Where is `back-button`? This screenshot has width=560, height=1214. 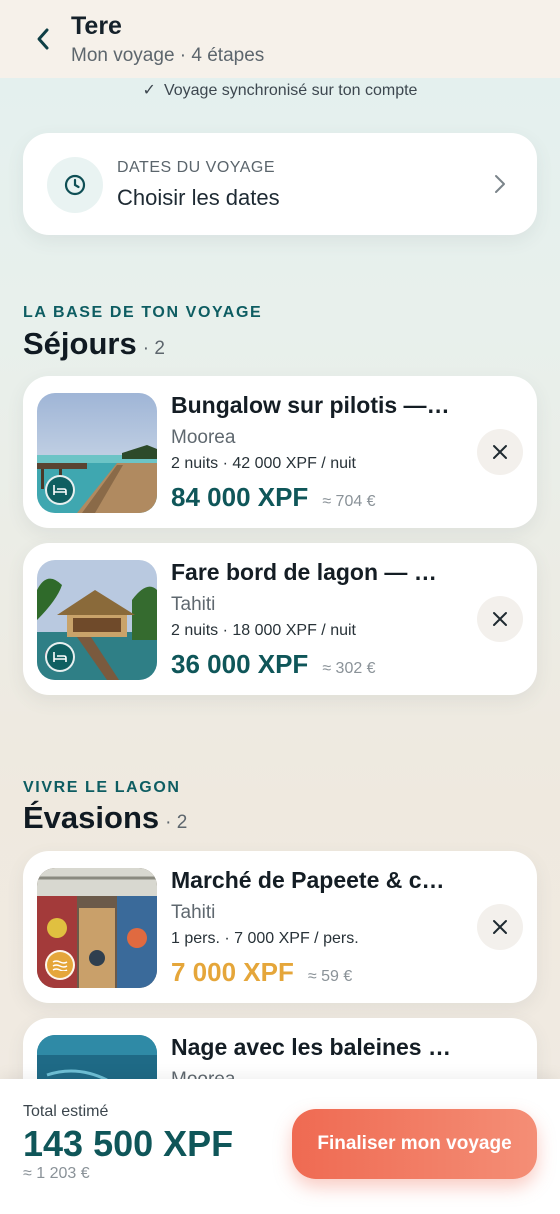 back-button is located at coordinates (43, 39).